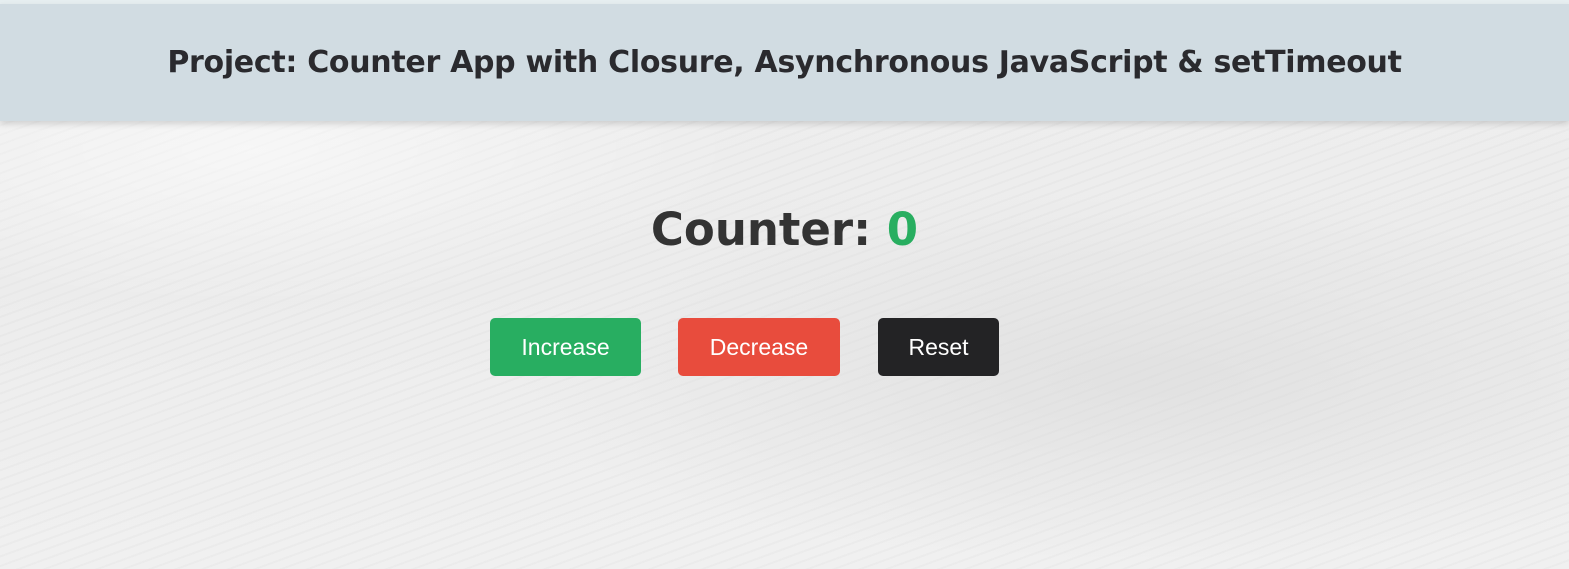  I want to click on counter-label: Counter:, so click(761, 229).